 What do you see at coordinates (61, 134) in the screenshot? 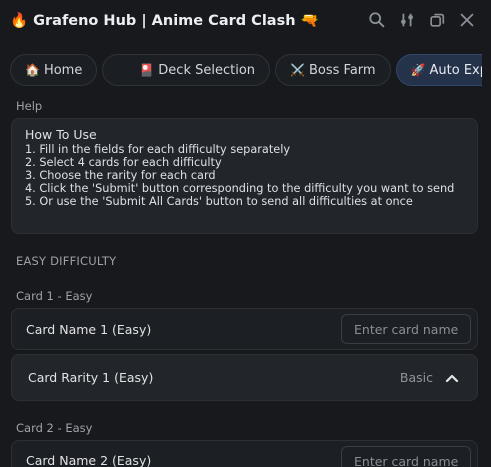
I see `help-heading: How To Use` at bounding box center [61, 134].